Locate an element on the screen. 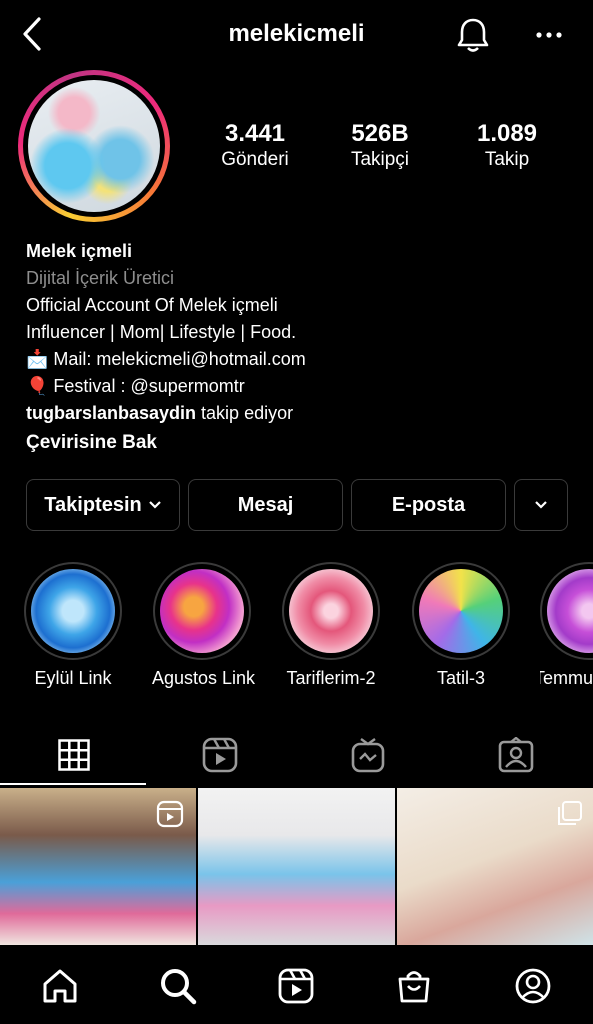 This screenshot has width=593, height=1024. tab-posts-grid is located at coordinates (74, 755).